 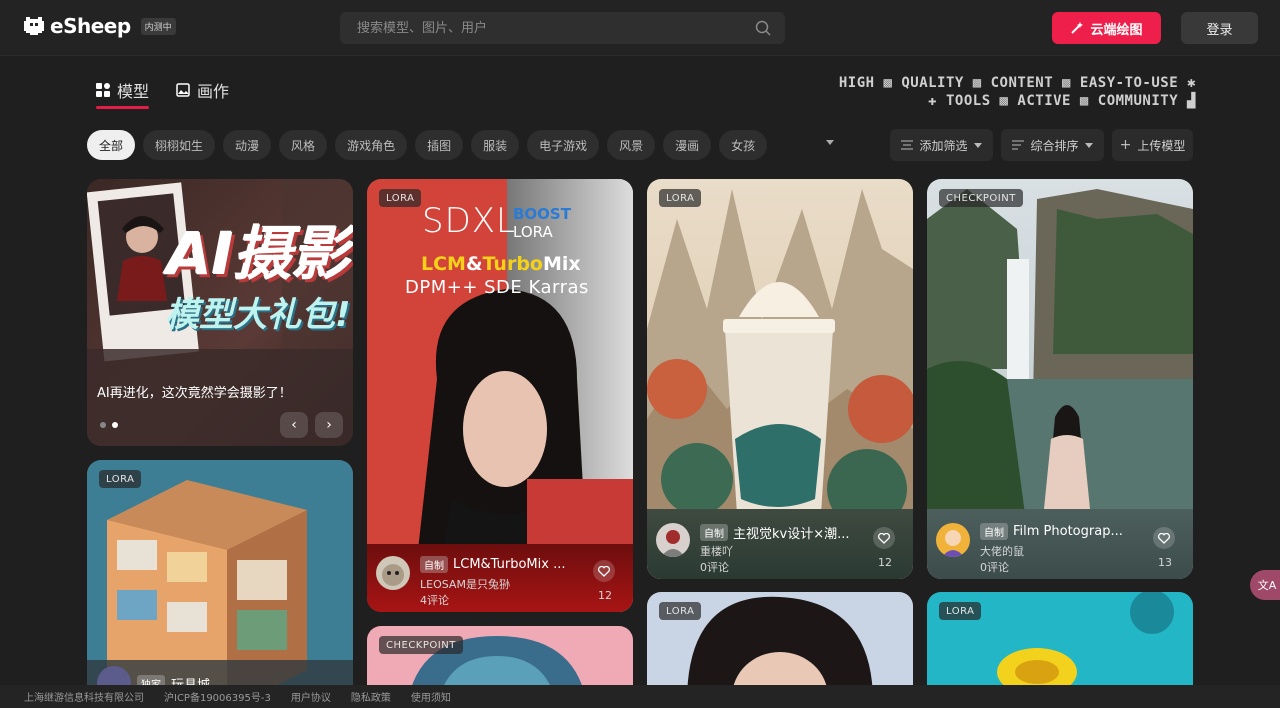 I want to click on user-agreement-link: 用户协议, so click(x=311, y=696).